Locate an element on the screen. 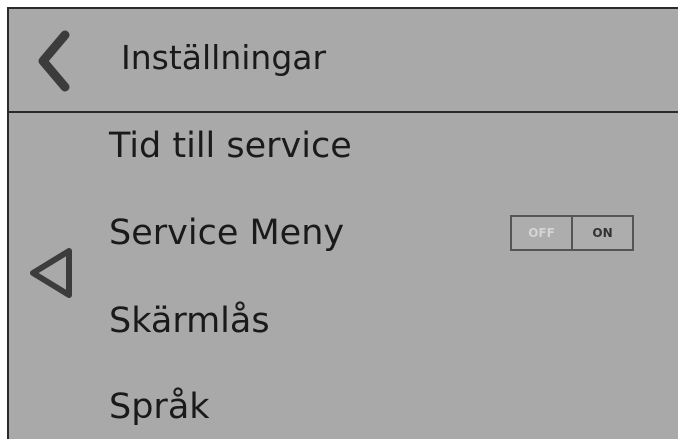  toggle-off-option: OFF is located at coordinates (542, 233).